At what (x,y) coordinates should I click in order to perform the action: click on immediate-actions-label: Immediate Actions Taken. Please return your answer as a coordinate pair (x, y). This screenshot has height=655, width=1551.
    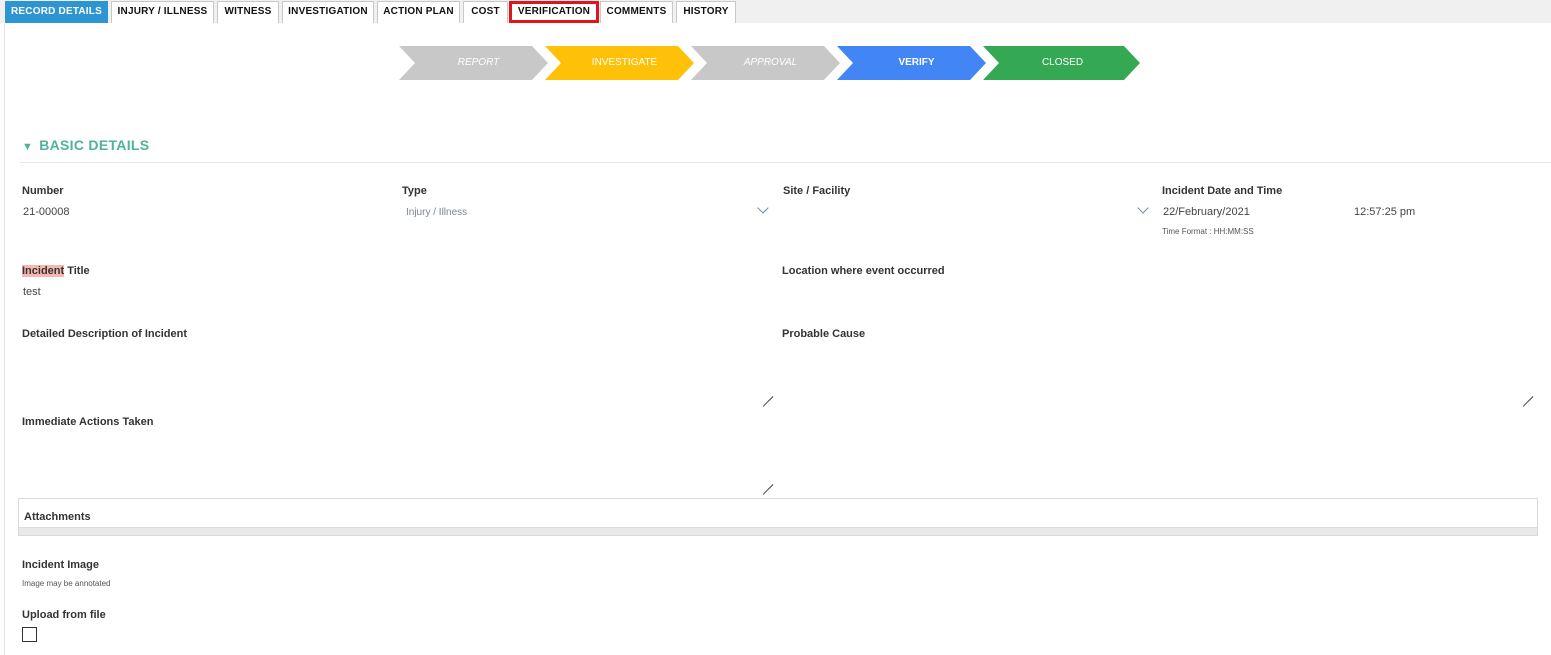
    Looking at the image, I should click on (88, 422).